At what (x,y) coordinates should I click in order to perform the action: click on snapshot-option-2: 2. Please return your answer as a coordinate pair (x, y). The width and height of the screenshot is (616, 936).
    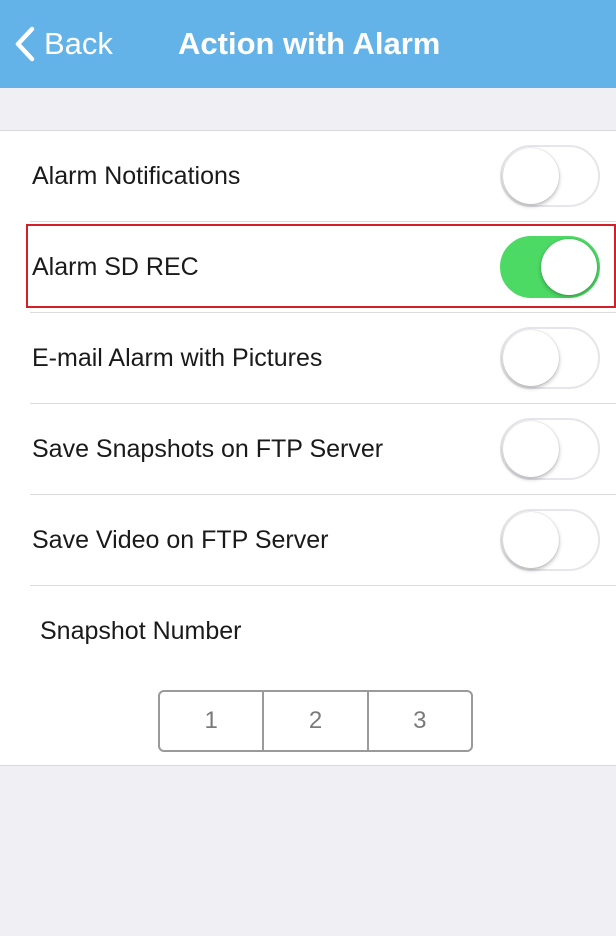
    Looking at the image, I should click on (314, 721).